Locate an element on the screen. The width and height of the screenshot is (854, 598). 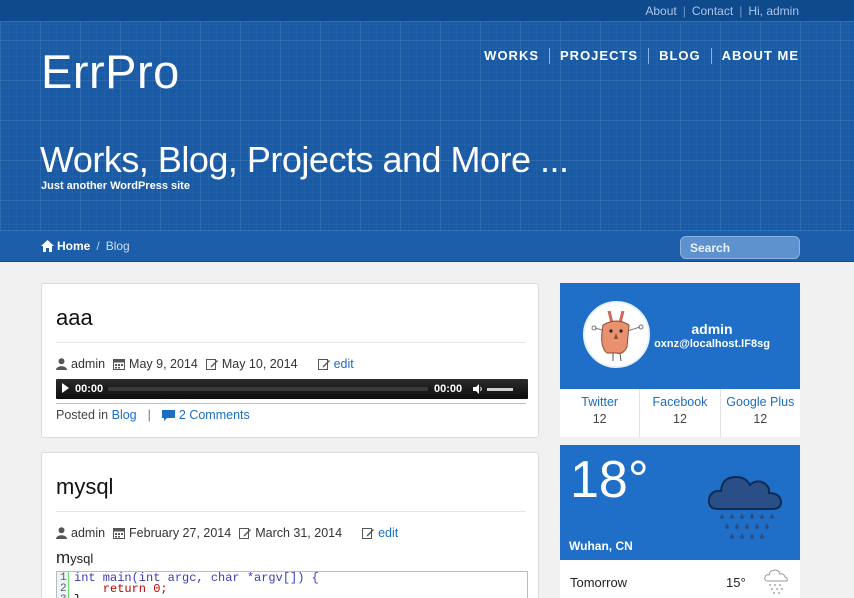
twitter-link: Twitter is located at coordinates (599, 402).